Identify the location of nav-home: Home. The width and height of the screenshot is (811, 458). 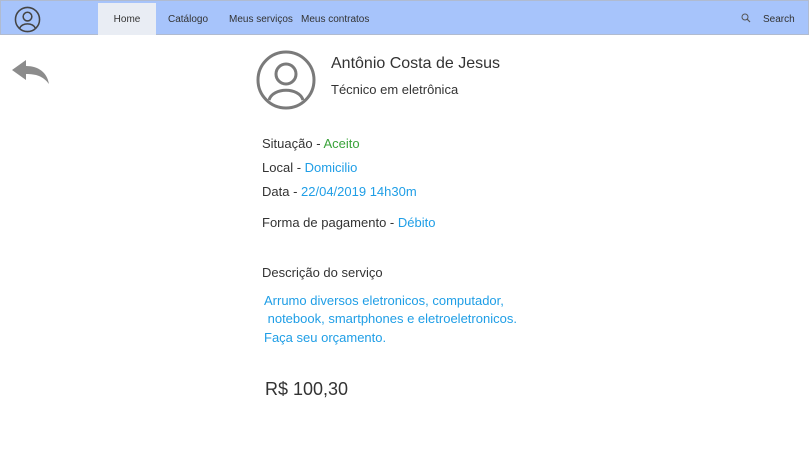
(127, 19).